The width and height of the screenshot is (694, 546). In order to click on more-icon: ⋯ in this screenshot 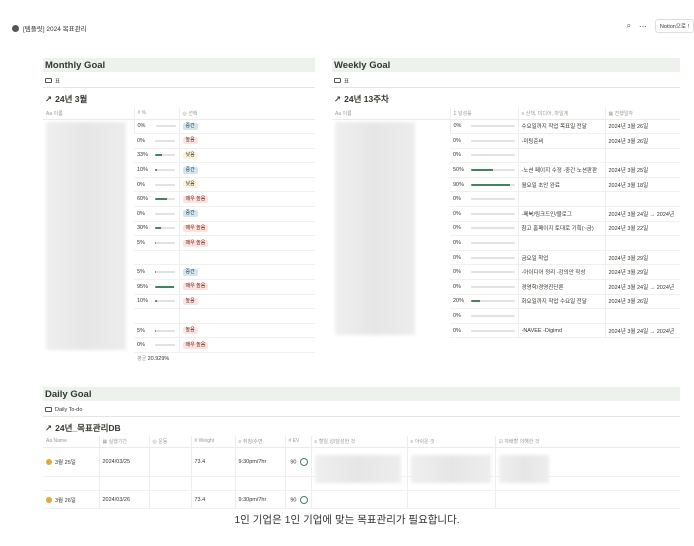, I will do `click(643, 26)`.